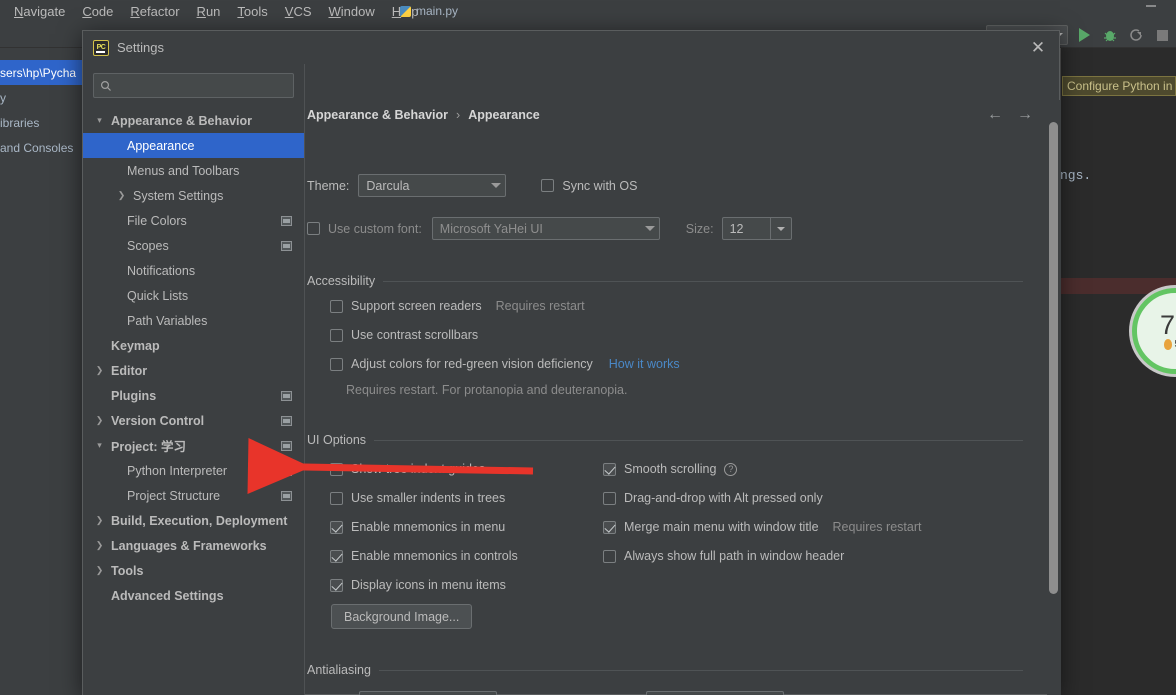 This screenshot has height=695, width=1176. I want to click on font-size-spinner: 12, so click(756, 228).